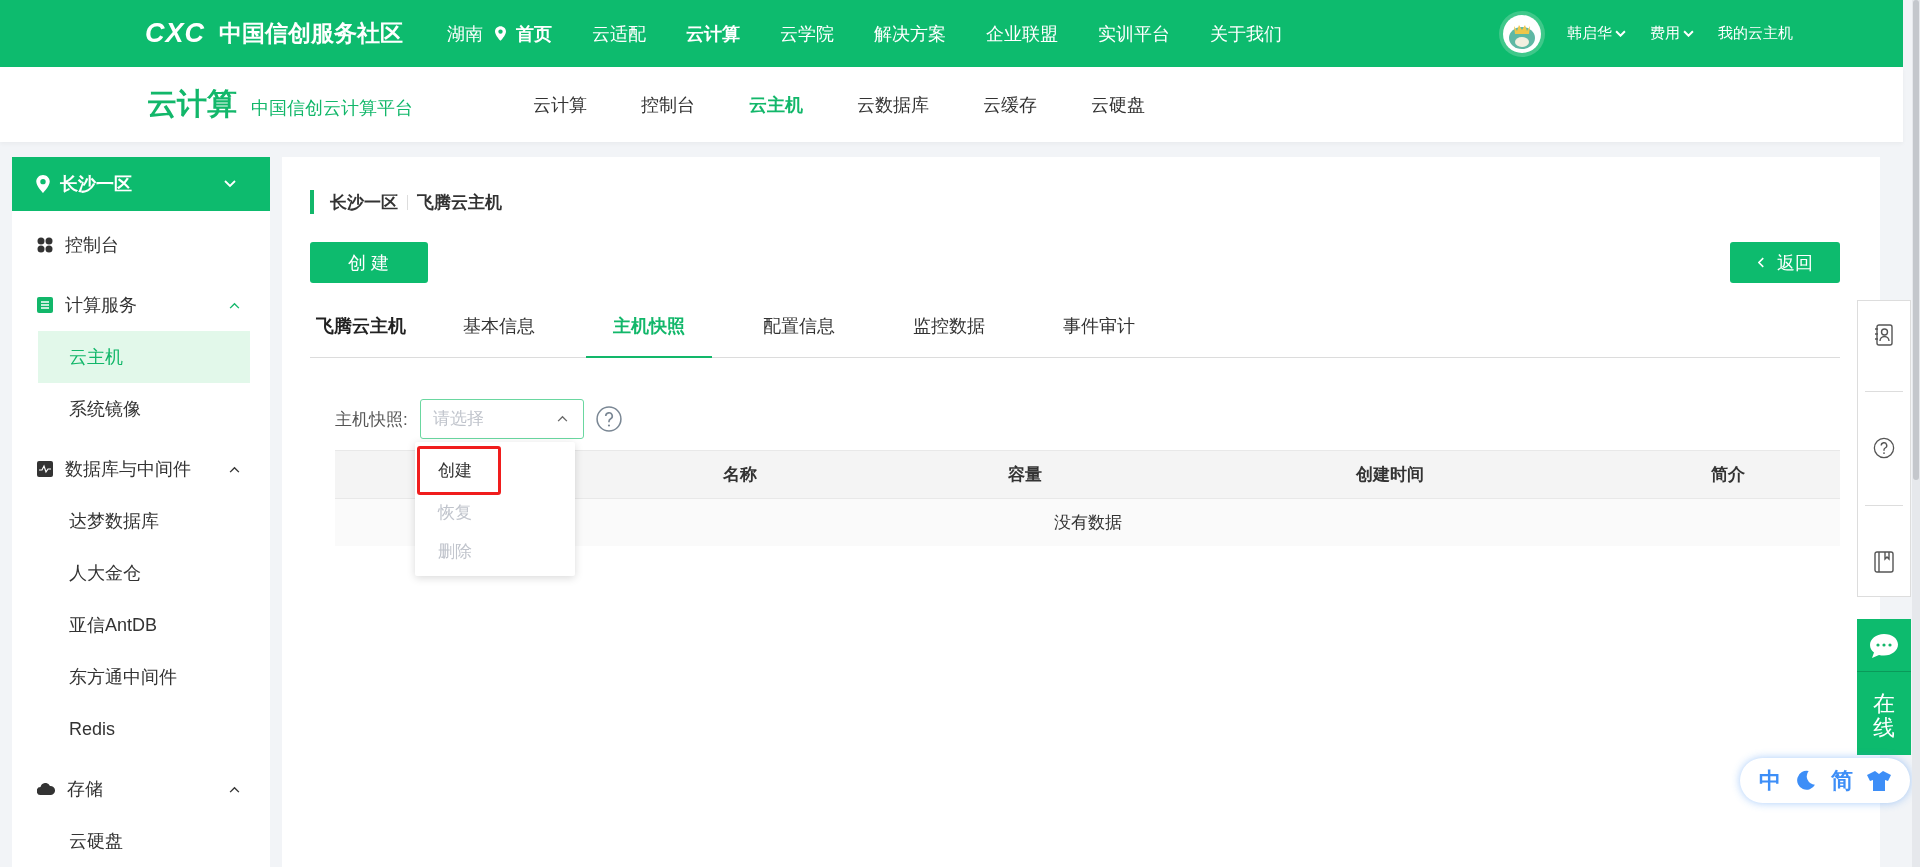 The height and width of the screenshot is (867, 1920). What do you see at coordinates (45, 305) in the screenshot?
I see `list-icon` at bounding box center [45, 305].